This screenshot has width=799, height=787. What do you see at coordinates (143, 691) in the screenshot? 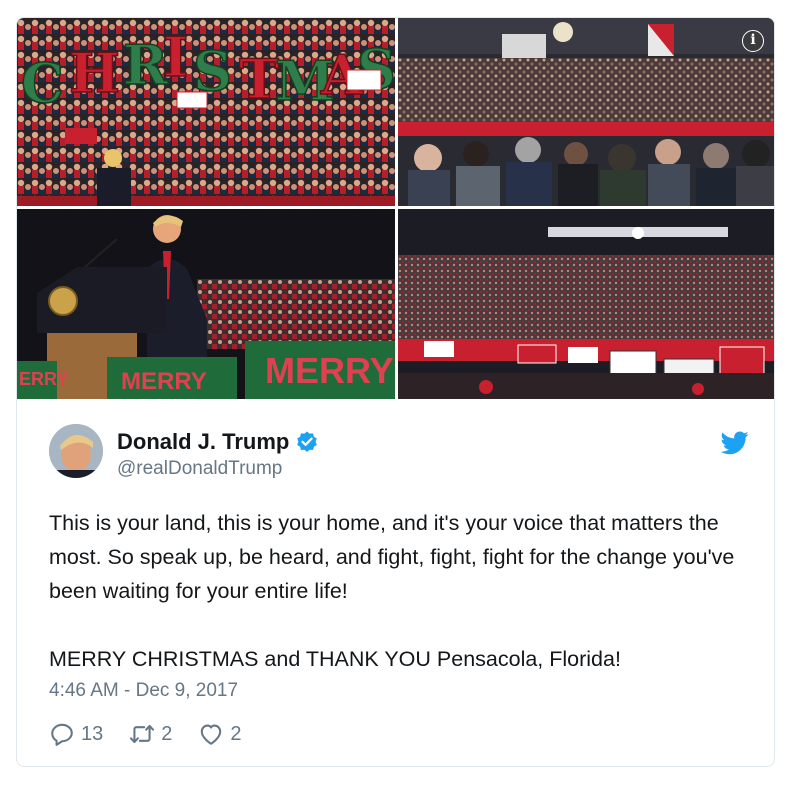
I see `tweet-timestamp: 4:46 AM - Dec 9, 2017` at bounding box center [143, 691].